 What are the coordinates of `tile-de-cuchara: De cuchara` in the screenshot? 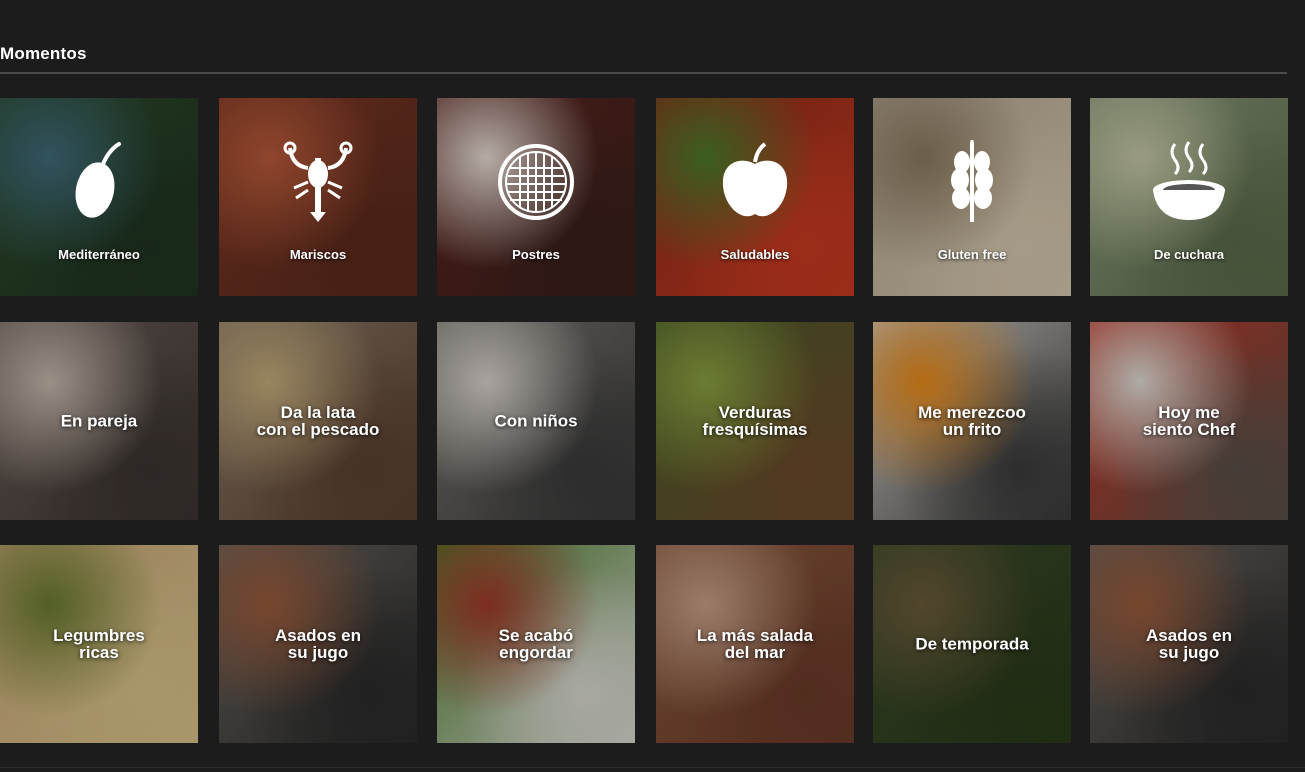 It's located at (1189, 197).